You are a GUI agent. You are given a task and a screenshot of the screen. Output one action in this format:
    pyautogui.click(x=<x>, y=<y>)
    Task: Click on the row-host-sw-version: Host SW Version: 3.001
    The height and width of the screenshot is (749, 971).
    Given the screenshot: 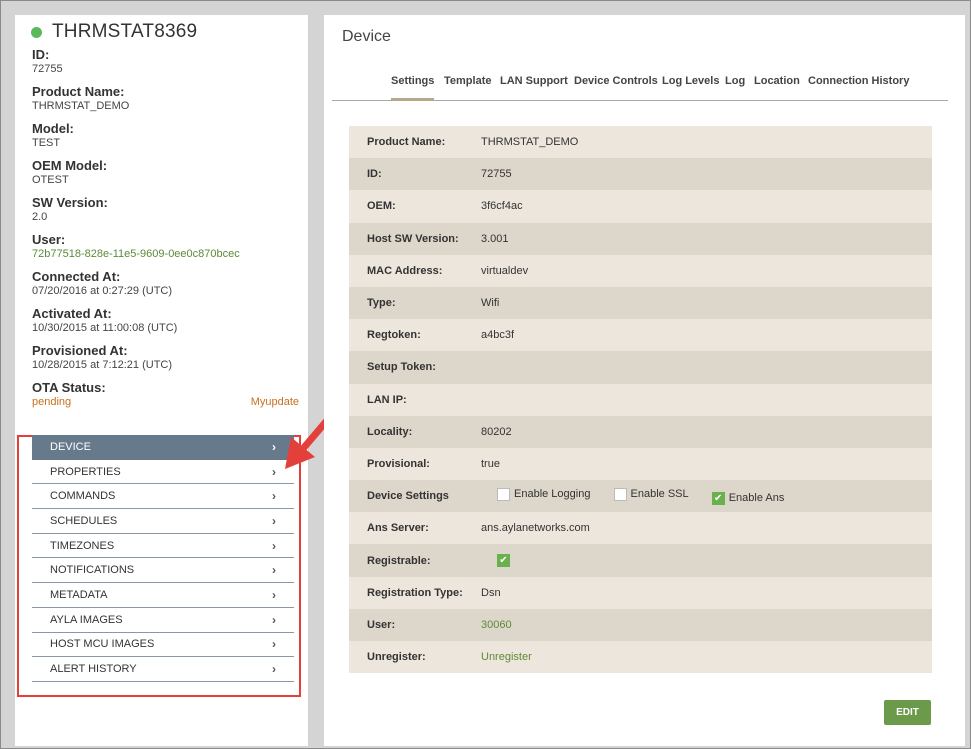 What is the action you would take?
    pyautogui.click(x=640, y=238)
    